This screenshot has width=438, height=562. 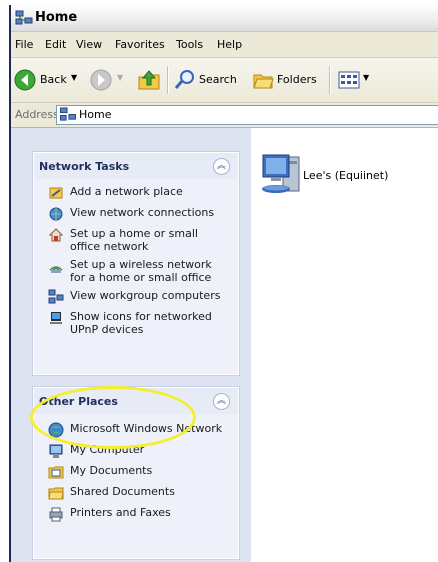 What do you see at coordinates (221, 166) in the screenshot?
I see `collapse-network-tasks-icon: ︽` at bounding box center [221, 166].